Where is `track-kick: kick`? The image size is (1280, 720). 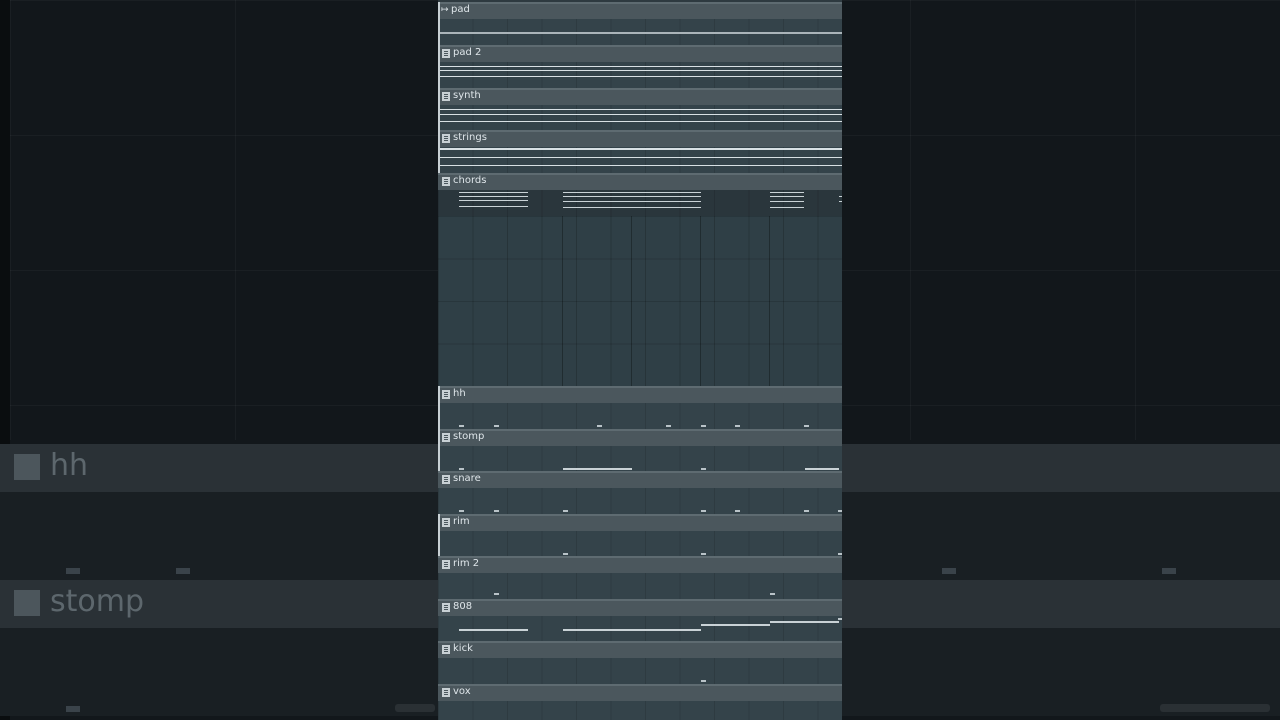 track-kick: kick is located at coordinates (640, 662).